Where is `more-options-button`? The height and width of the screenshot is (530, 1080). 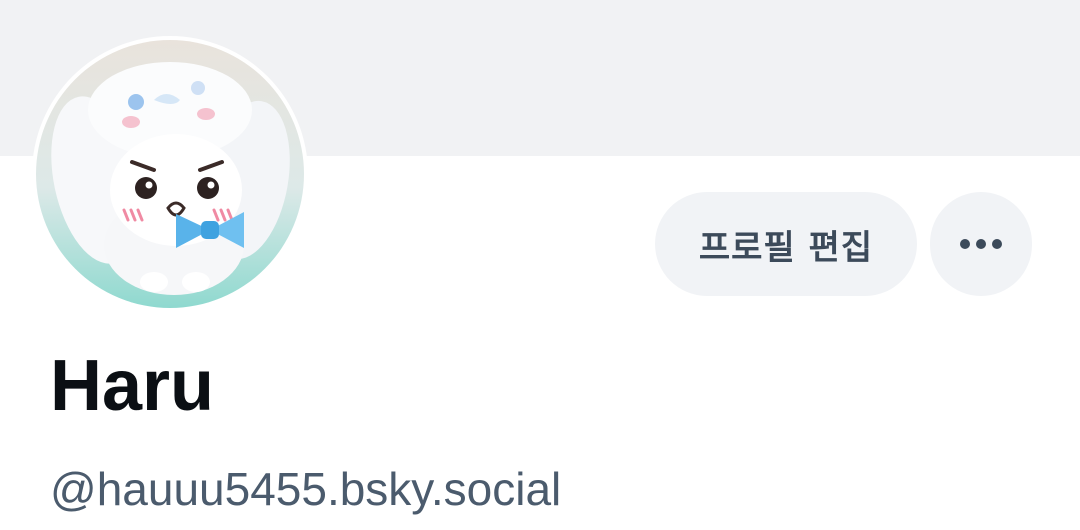
more-options-button is located at coordinates (981, 244).